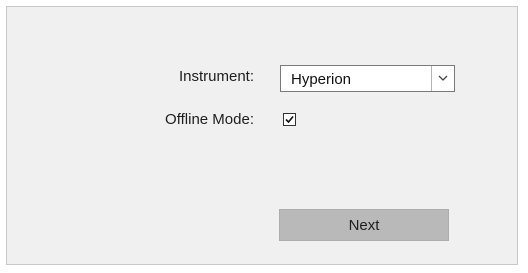  I want to click on offline-mode-checkbox, so click(289, 119).